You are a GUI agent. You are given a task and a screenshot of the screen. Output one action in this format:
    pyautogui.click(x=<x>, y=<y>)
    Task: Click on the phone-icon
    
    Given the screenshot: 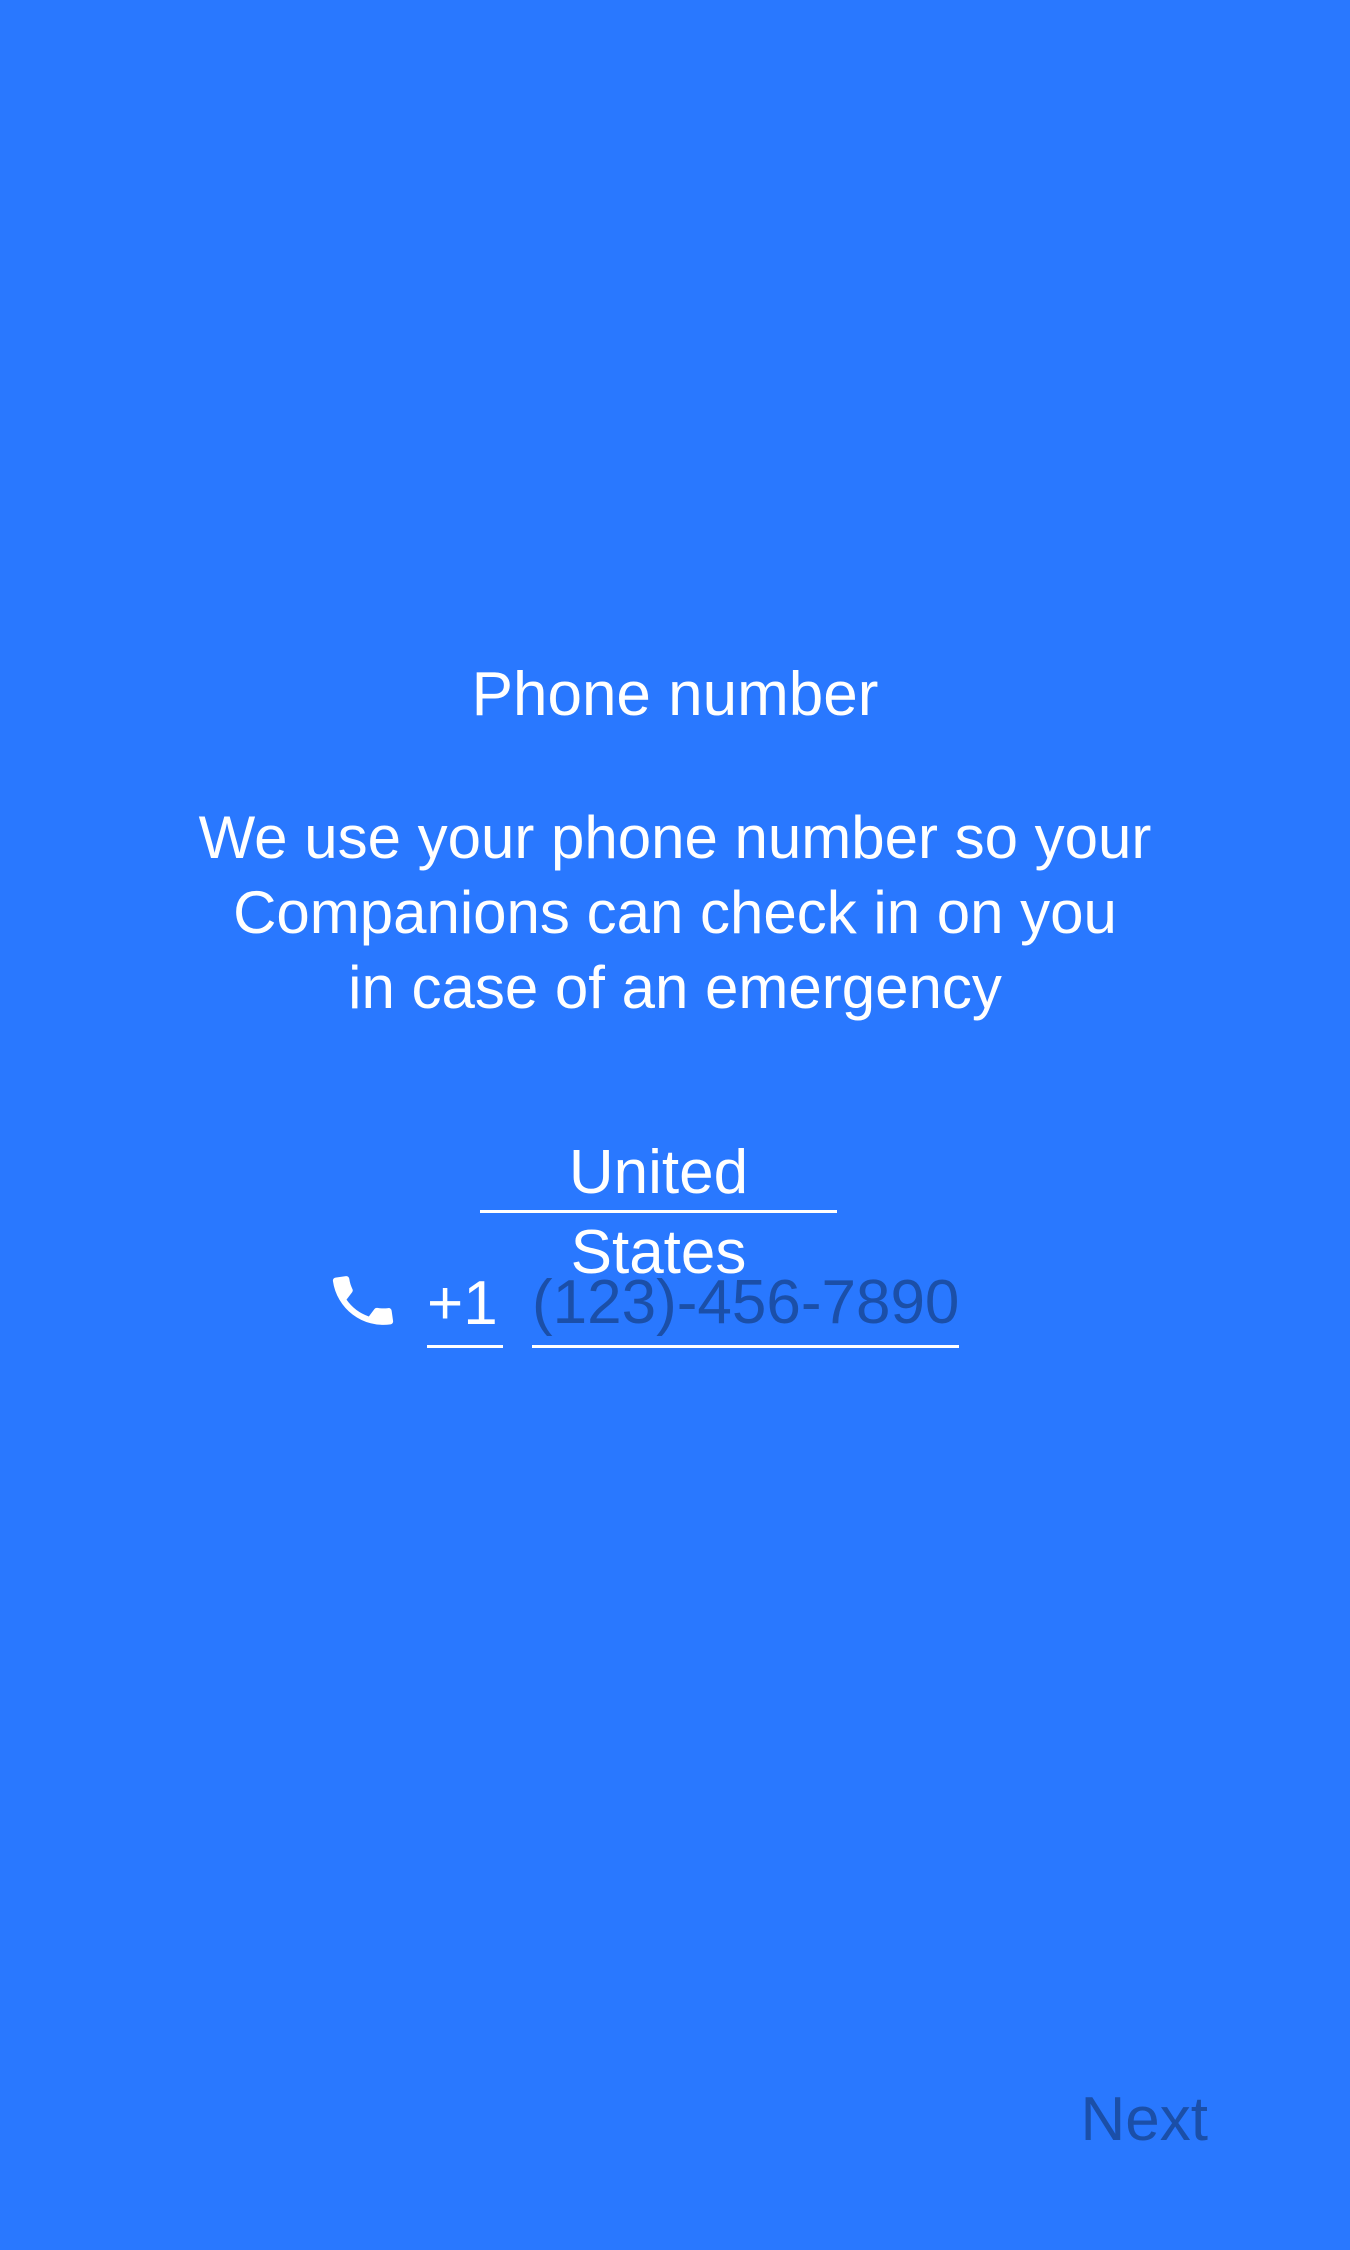 What is the action you would take?
    pyautogui.click(x=363, y=1301)
    